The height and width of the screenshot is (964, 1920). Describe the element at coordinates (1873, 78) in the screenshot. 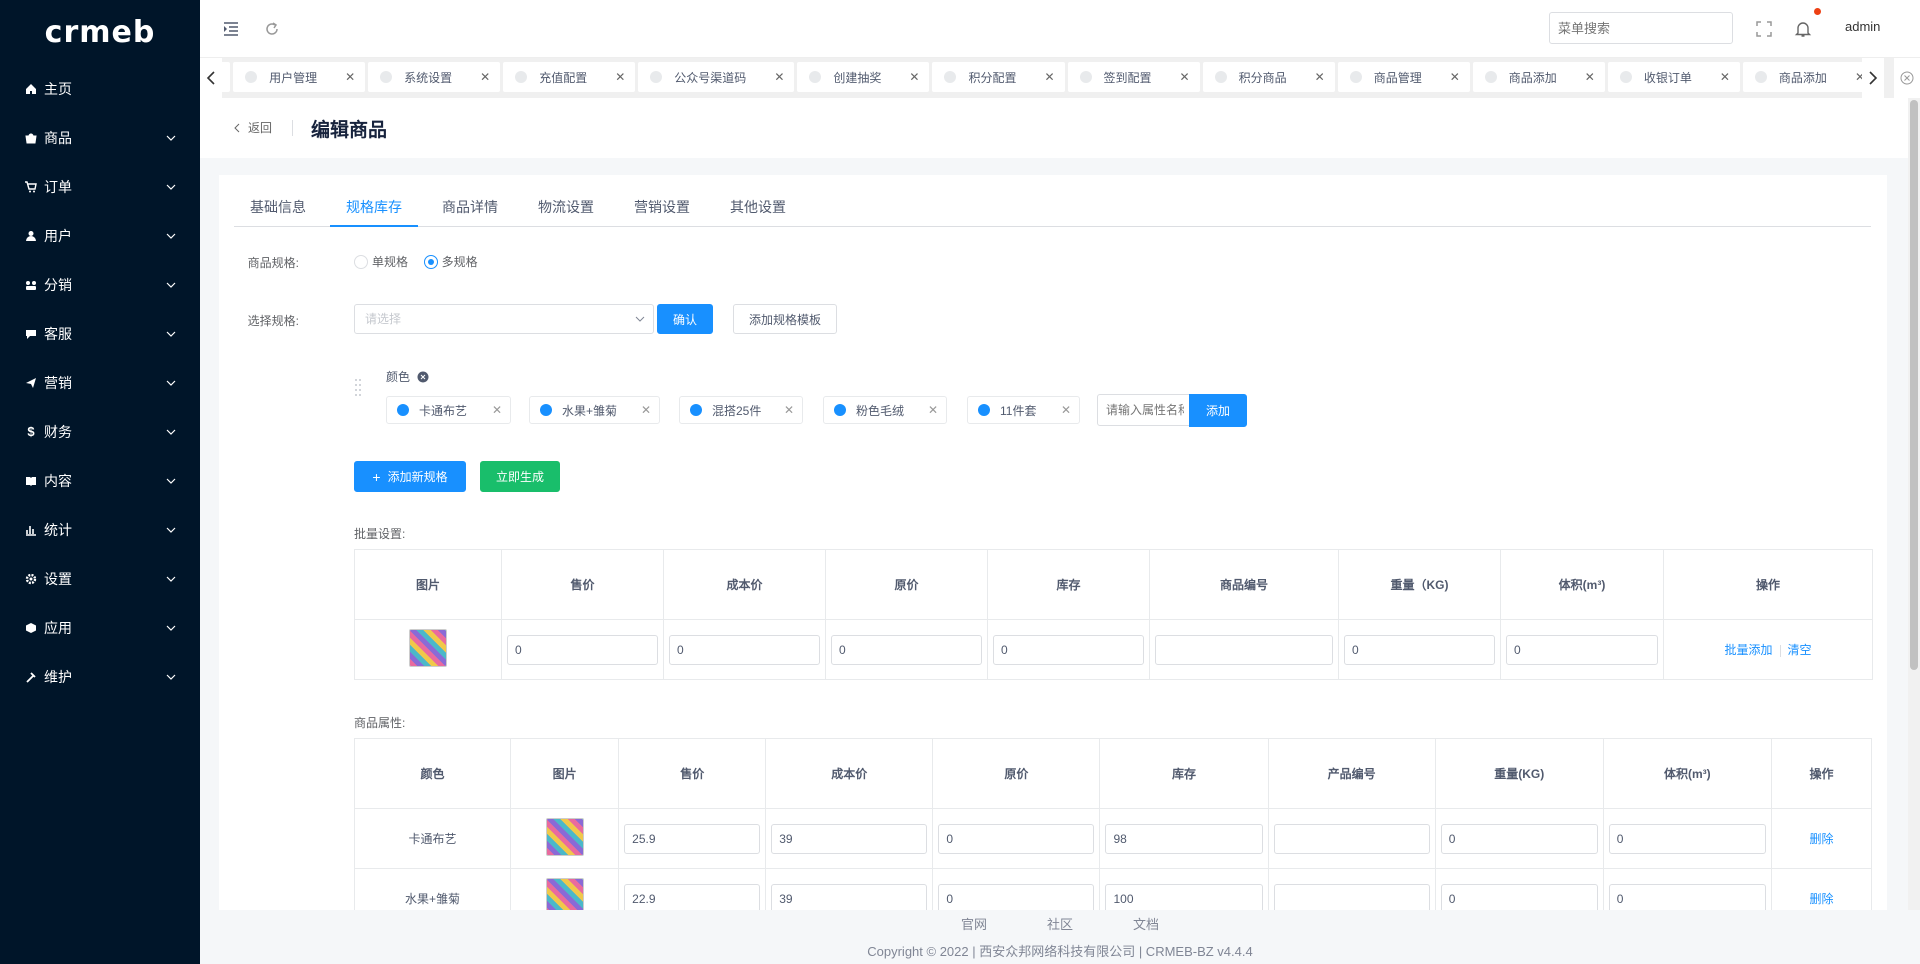

I see `chevron-right-icon` at that location.